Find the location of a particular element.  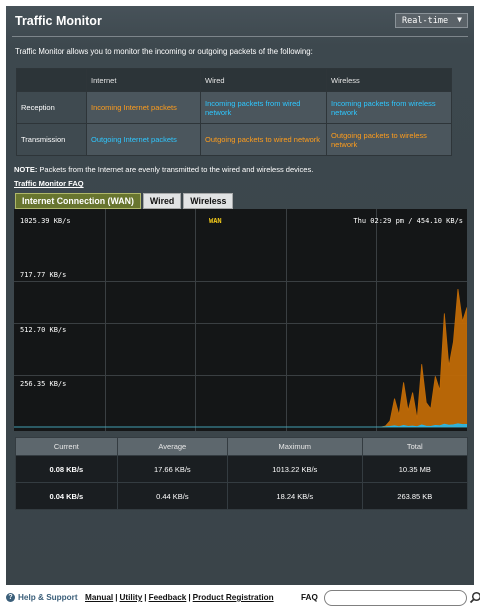

mode-select: Real-time ▼ is located at coordinates (431, 20).